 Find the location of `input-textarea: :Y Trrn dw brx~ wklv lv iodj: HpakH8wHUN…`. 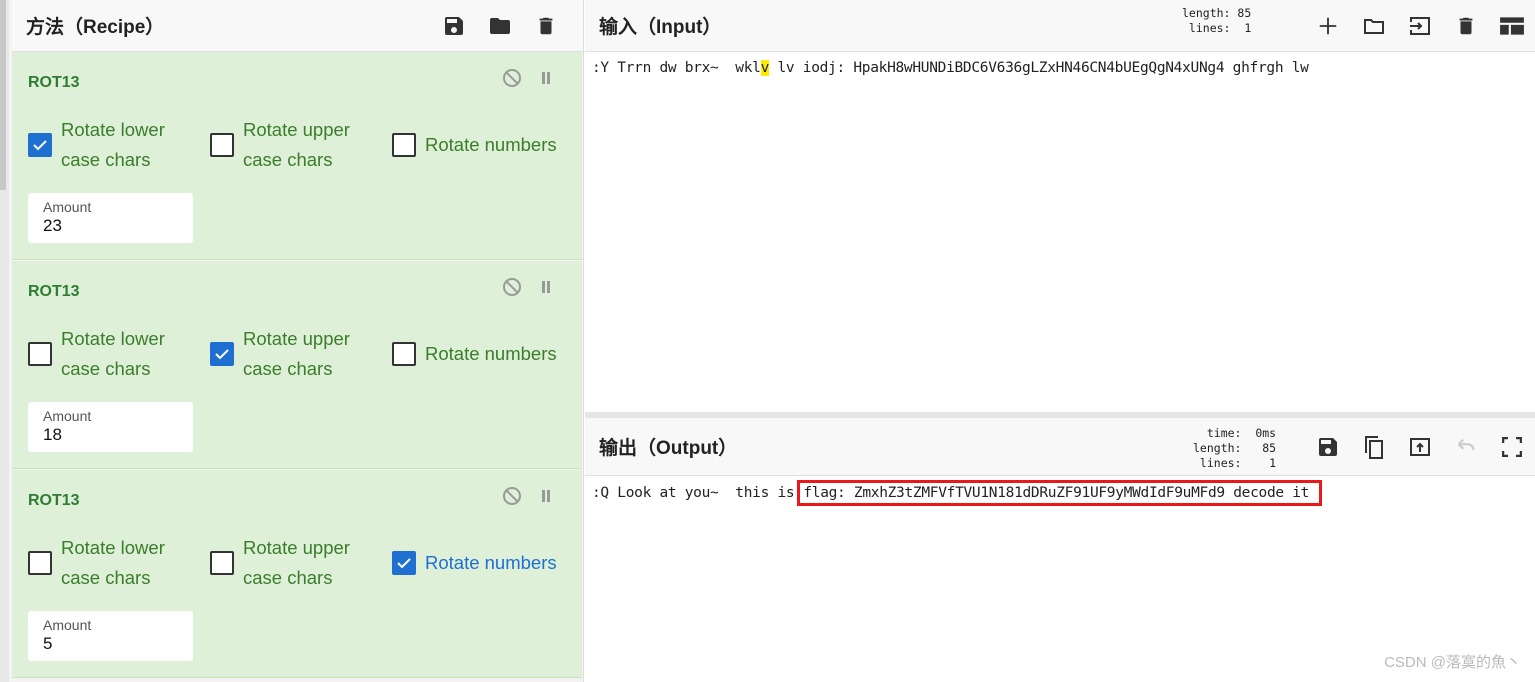

input-textarea: :Y Trrn dw brx~ wklv lv iodj: HpakH8wHUN… is located at coordinates (950, 68).